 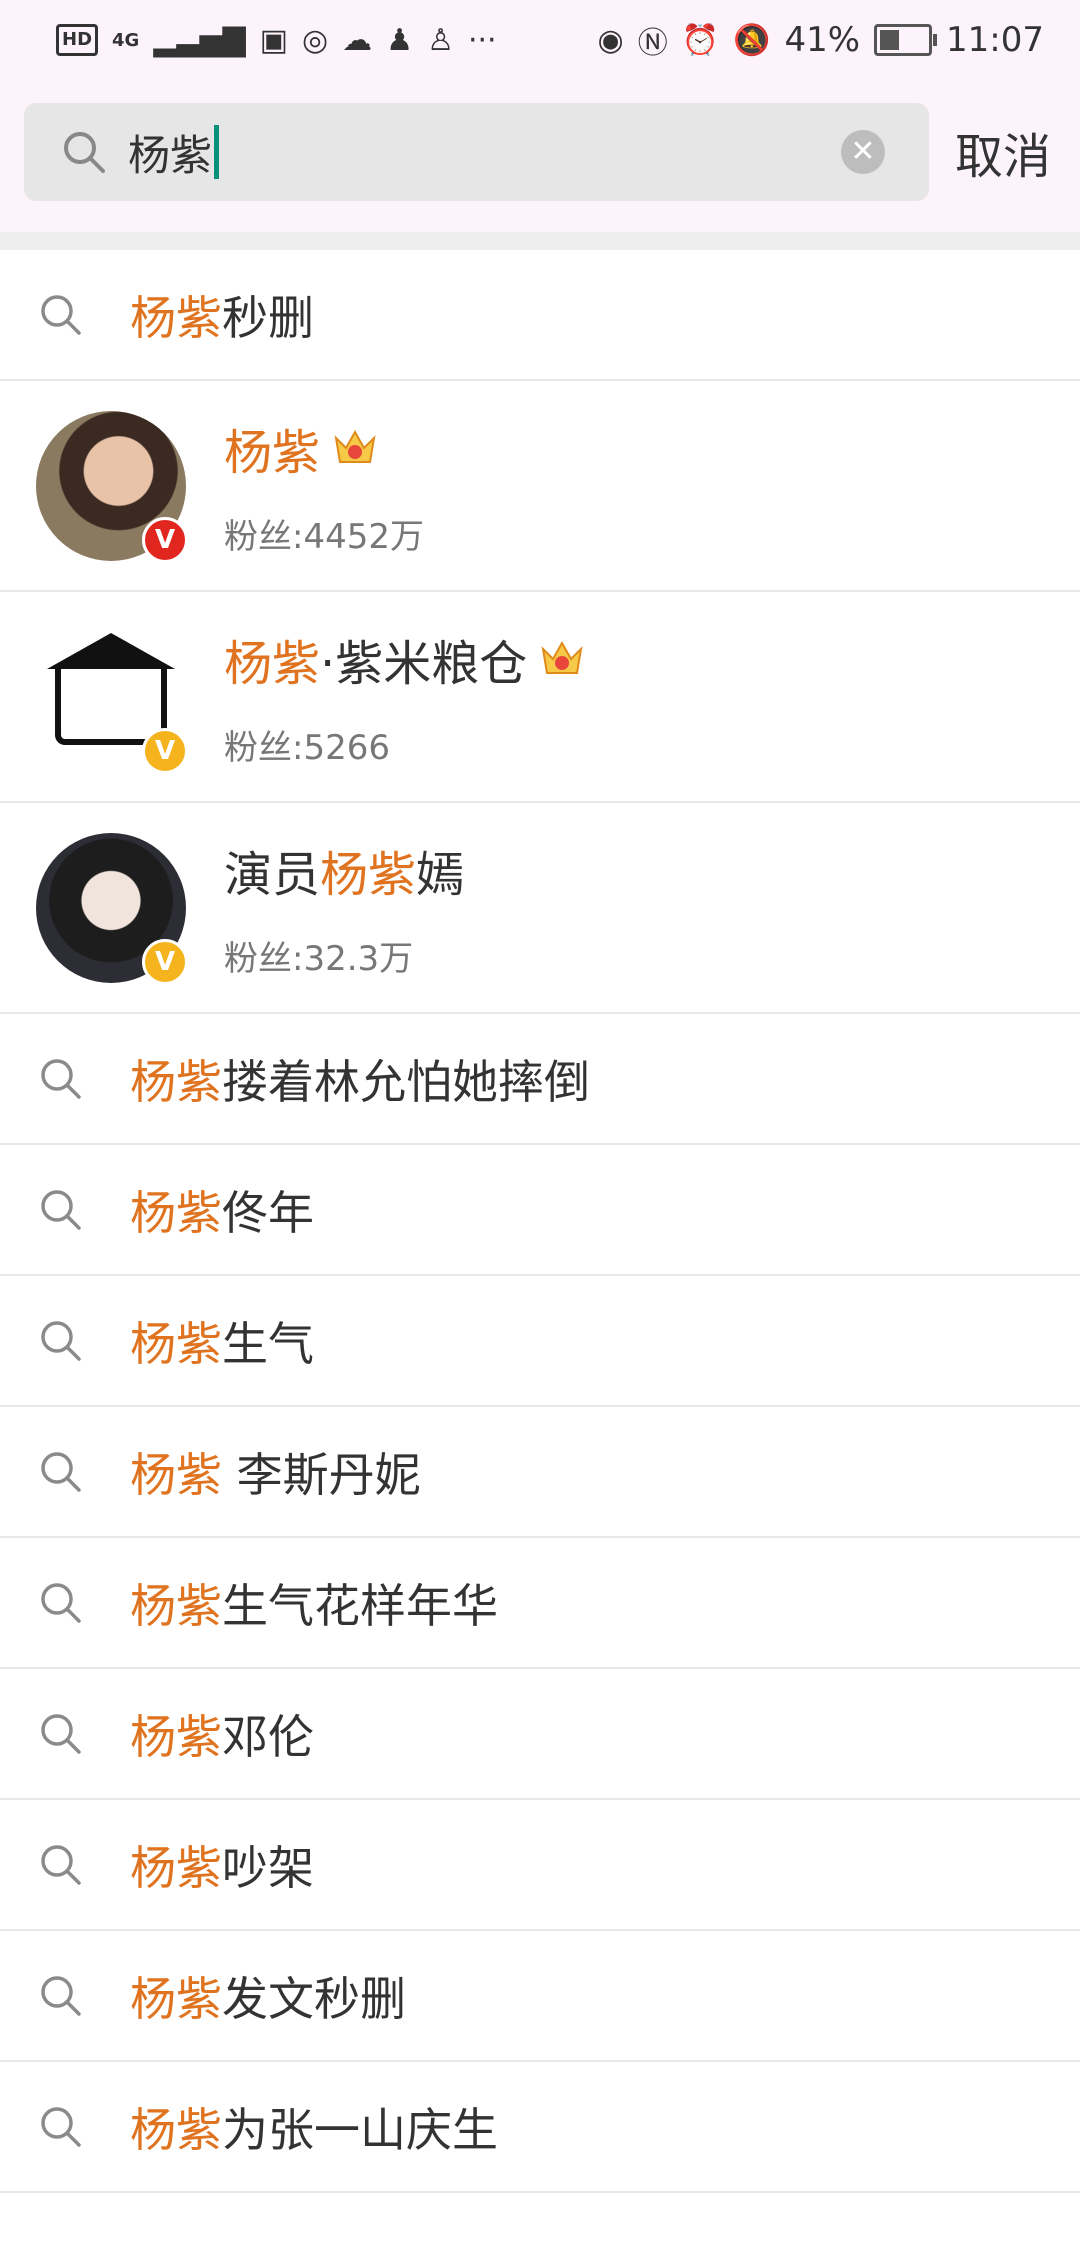 What do you see at coordinates (315, 40) in the screenshot?
I see `app-notification-icon: ◎` at bounding box center [315, 40].